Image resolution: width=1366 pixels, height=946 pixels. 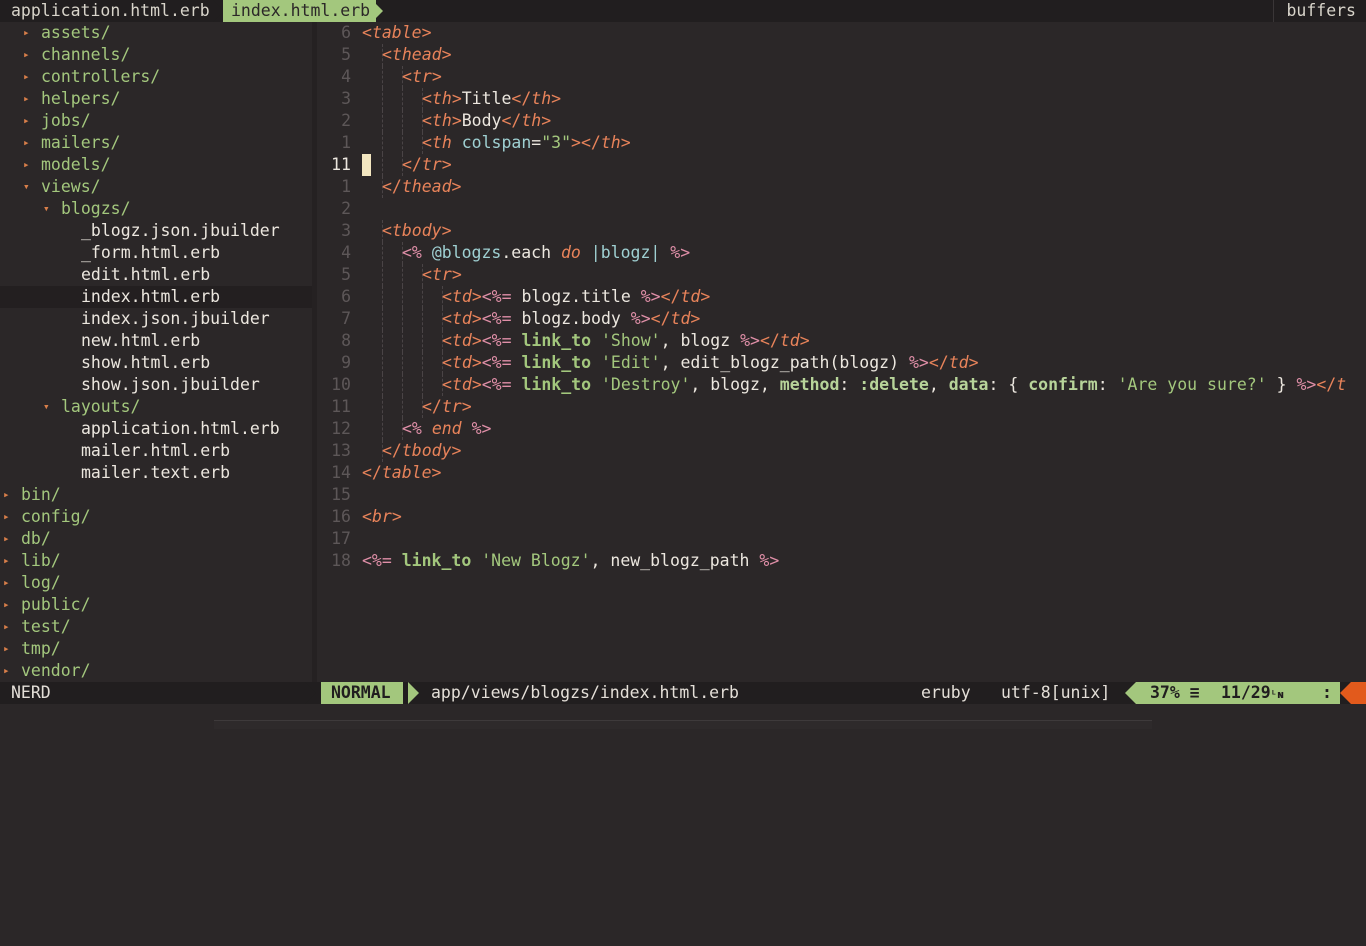 I want to click on tree-dir: ▸ jobs/, so click(x=156, y=121).